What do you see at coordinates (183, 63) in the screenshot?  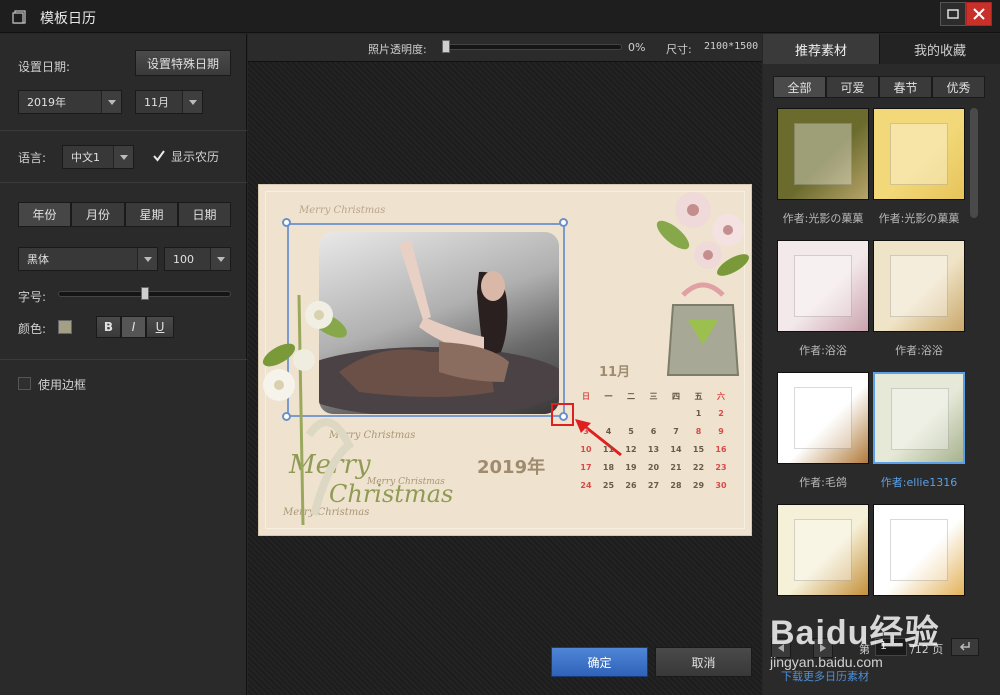 I see `special-date-button: 设置特殊日期` at bounding box center [183, 63].